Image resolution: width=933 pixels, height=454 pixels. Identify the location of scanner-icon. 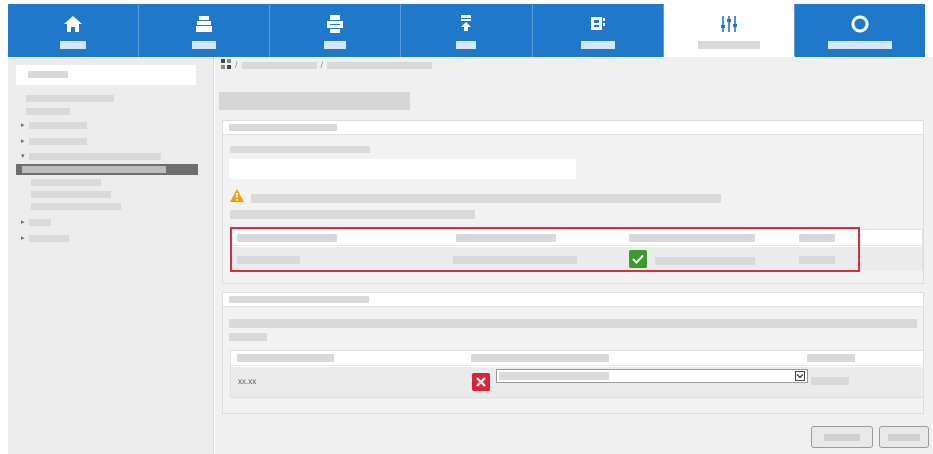
(204, 24).